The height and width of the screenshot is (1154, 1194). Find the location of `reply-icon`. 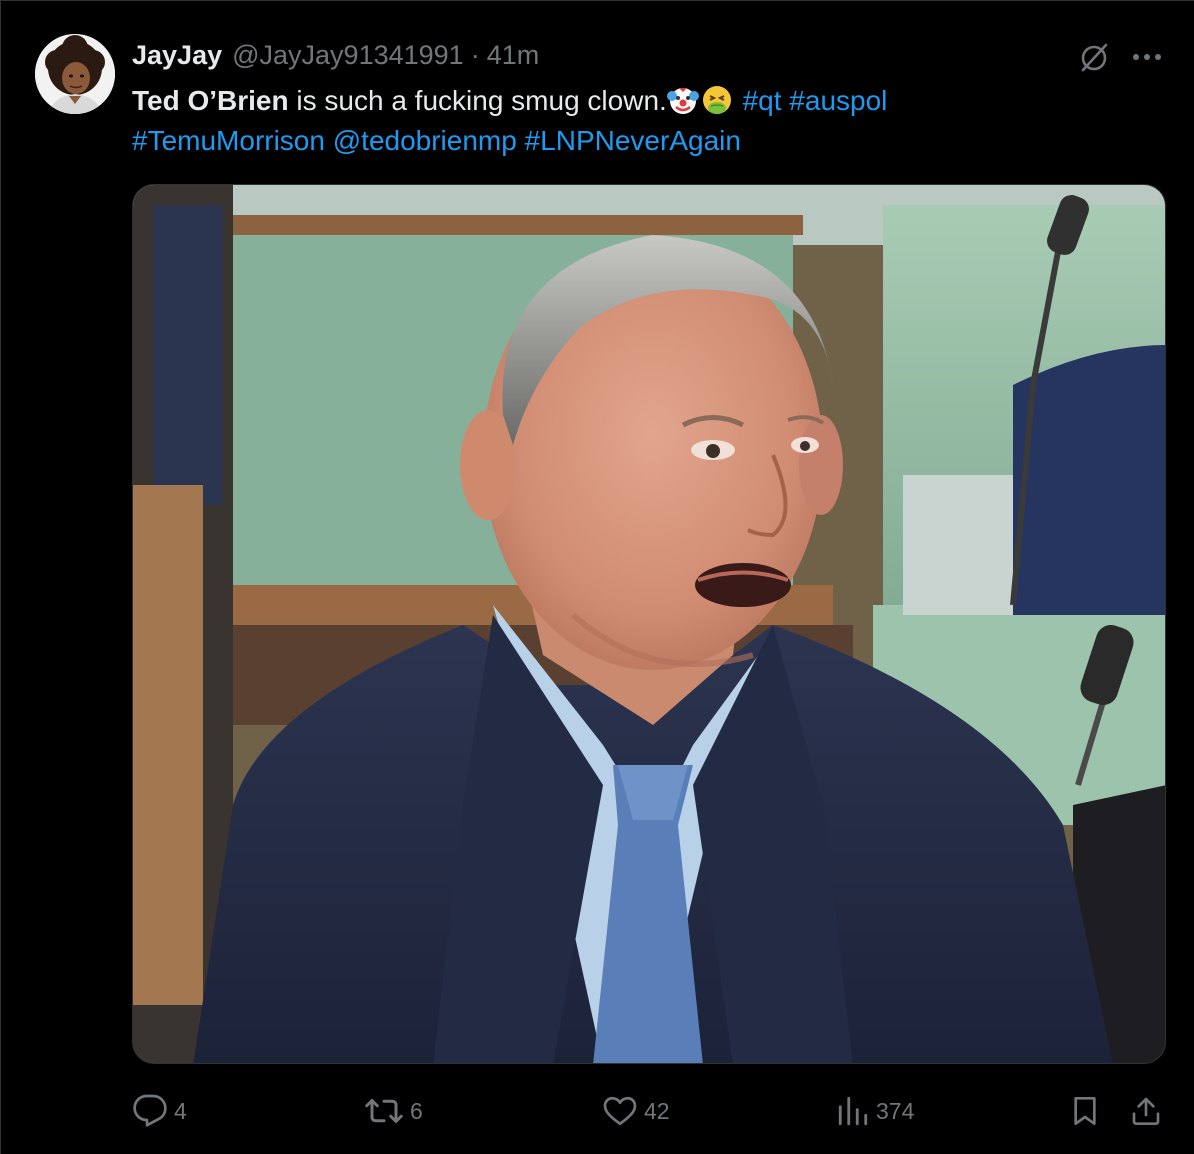

reply-icon is located at coordinates (150, 1110).